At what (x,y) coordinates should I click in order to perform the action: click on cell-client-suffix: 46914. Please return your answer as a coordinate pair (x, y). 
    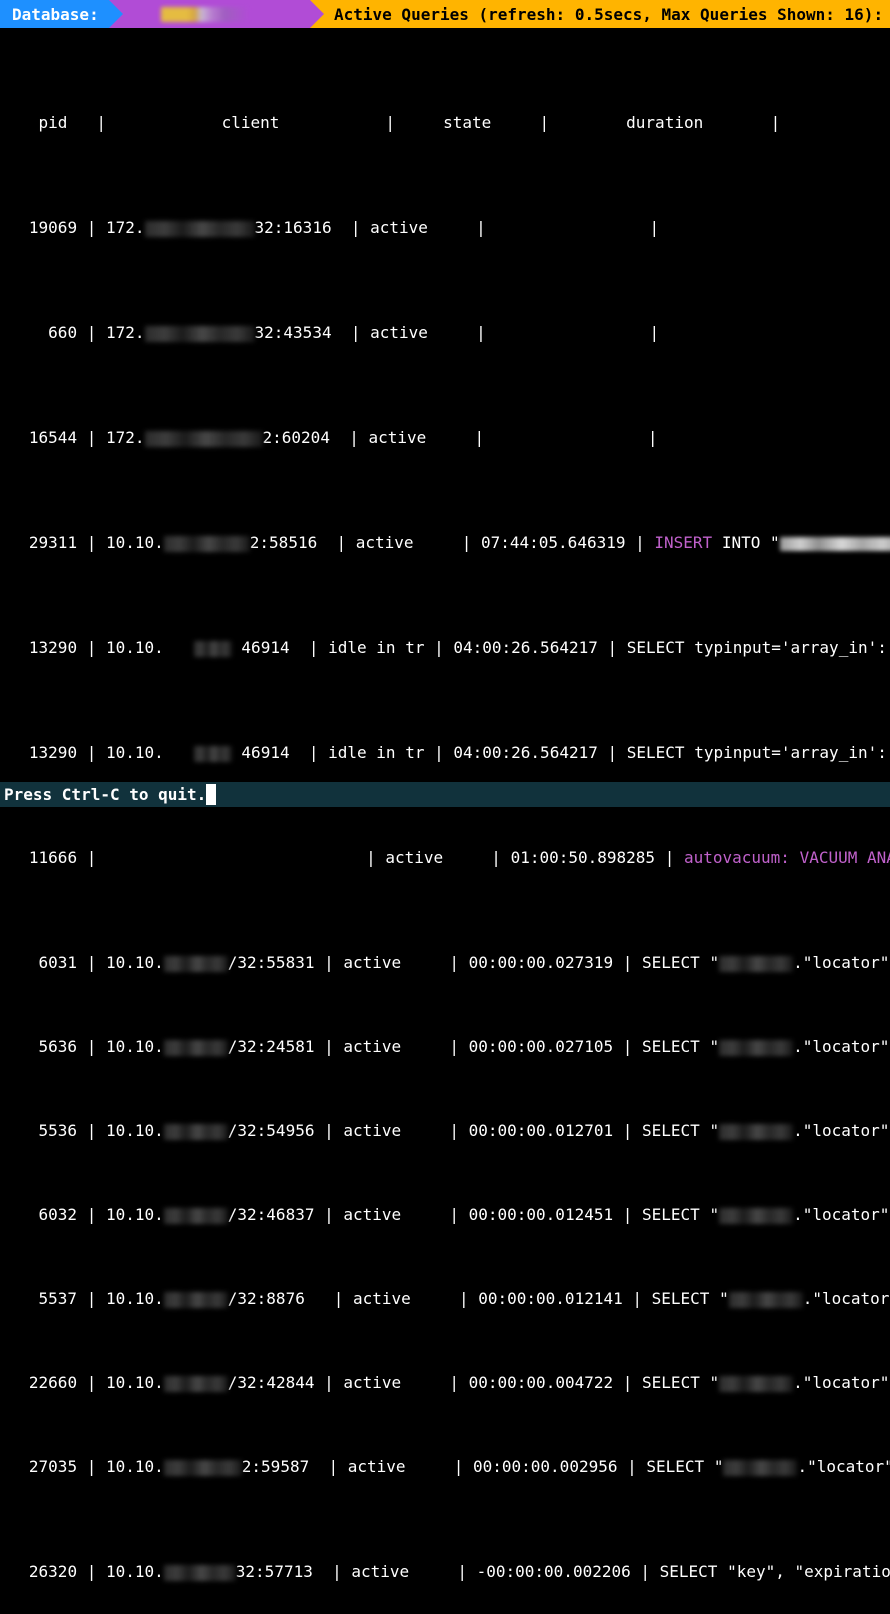
    Looking at the image, I should click on (265, 647).